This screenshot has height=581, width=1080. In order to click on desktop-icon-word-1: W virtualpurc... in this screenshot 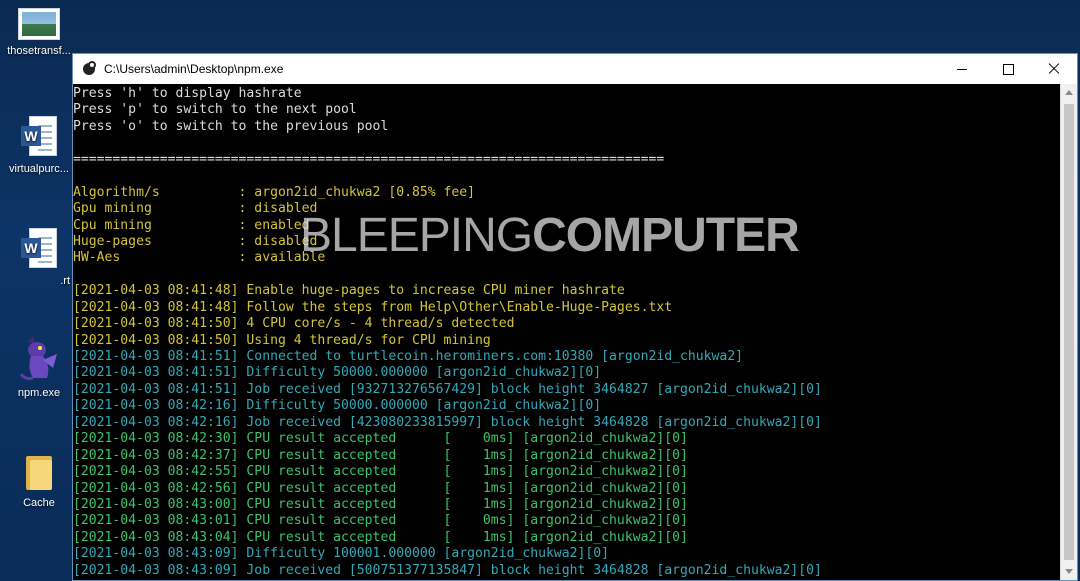, I will do `click(39, 146)`.